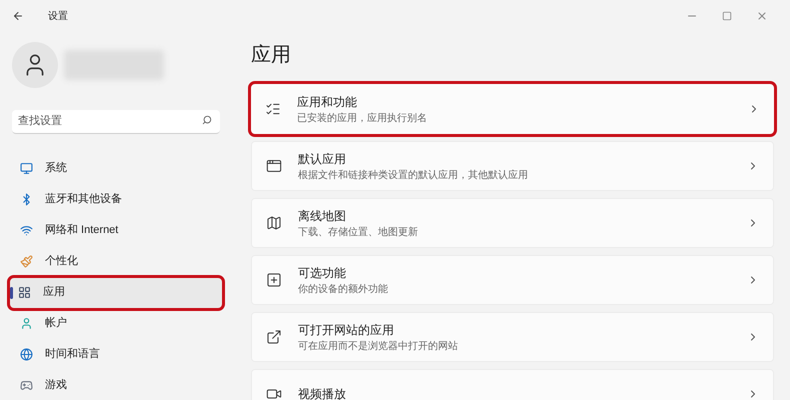 The image size is (790, 400). Describe the element at coordinates (322, 159) in the screenshot. I see `card-title: 默认应用` at that location.